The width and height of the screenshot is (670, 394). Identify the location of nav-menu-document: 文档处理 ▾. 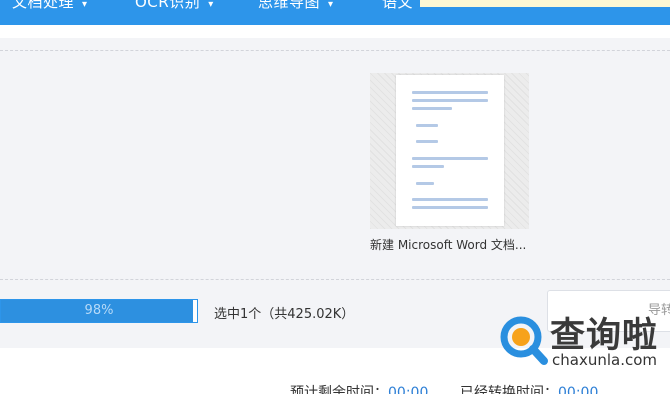
(50, 6).